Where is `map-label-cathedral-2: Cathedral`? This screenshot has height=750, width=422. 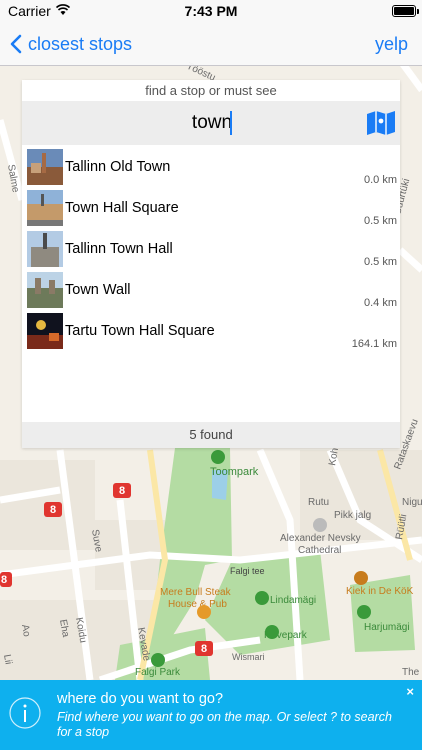
map-label-cathedral-2: Cathedral is located at coordinates (319, 550).